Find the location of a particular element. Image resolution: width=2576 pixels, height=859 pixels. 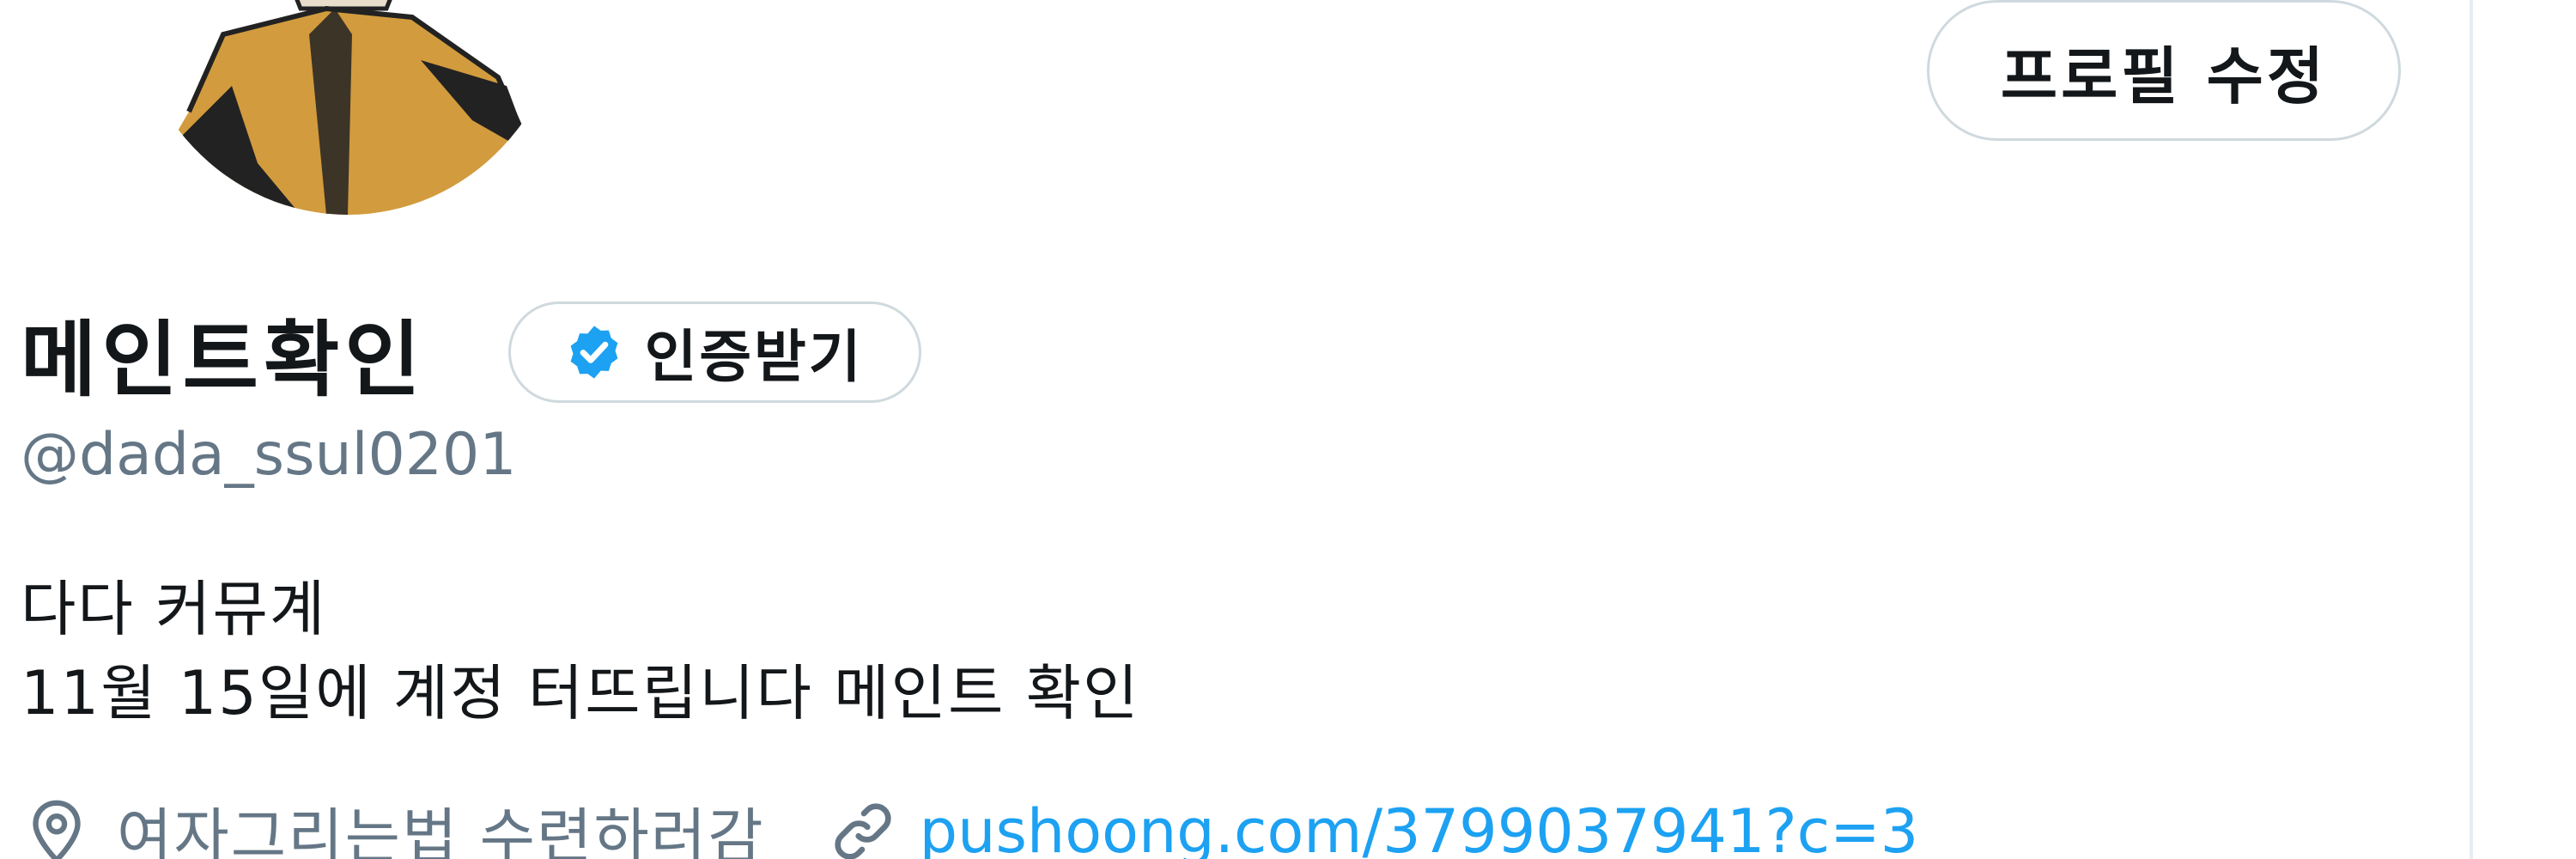

display-name: 메인트확인 is located at coordinates (223, 360).